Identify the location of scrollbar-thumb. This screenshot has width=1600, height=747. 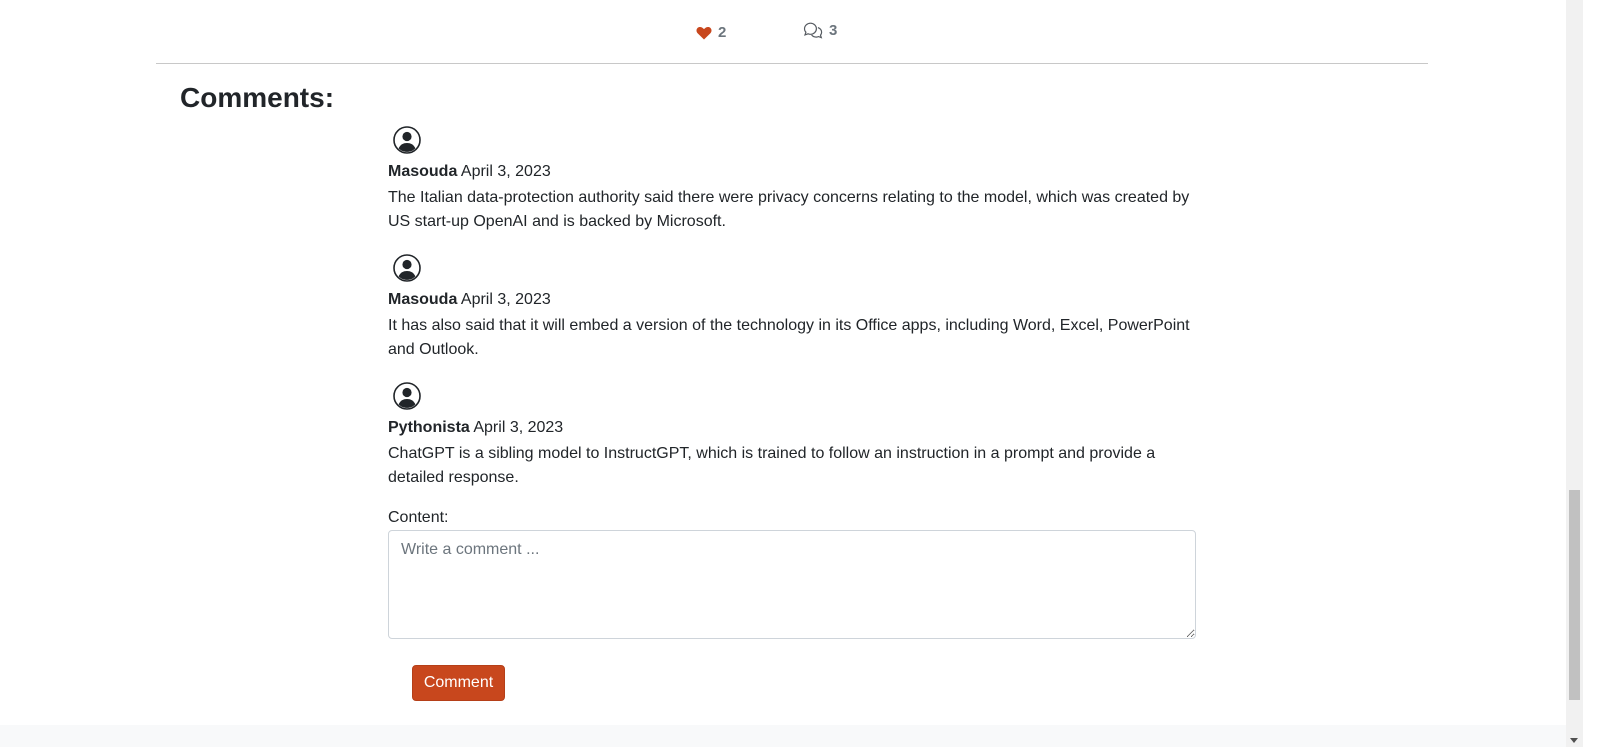
(1574, 595).